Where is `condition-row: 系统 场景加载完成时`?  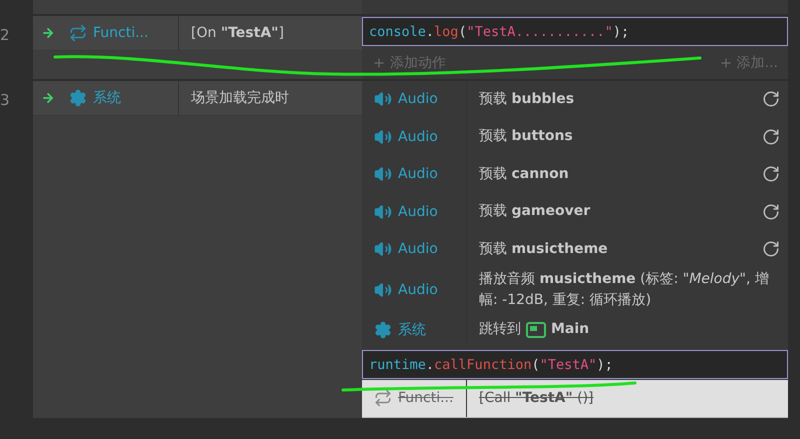
condition-row: 系统 场景加载完成时 is located at coordinates (197, 98).